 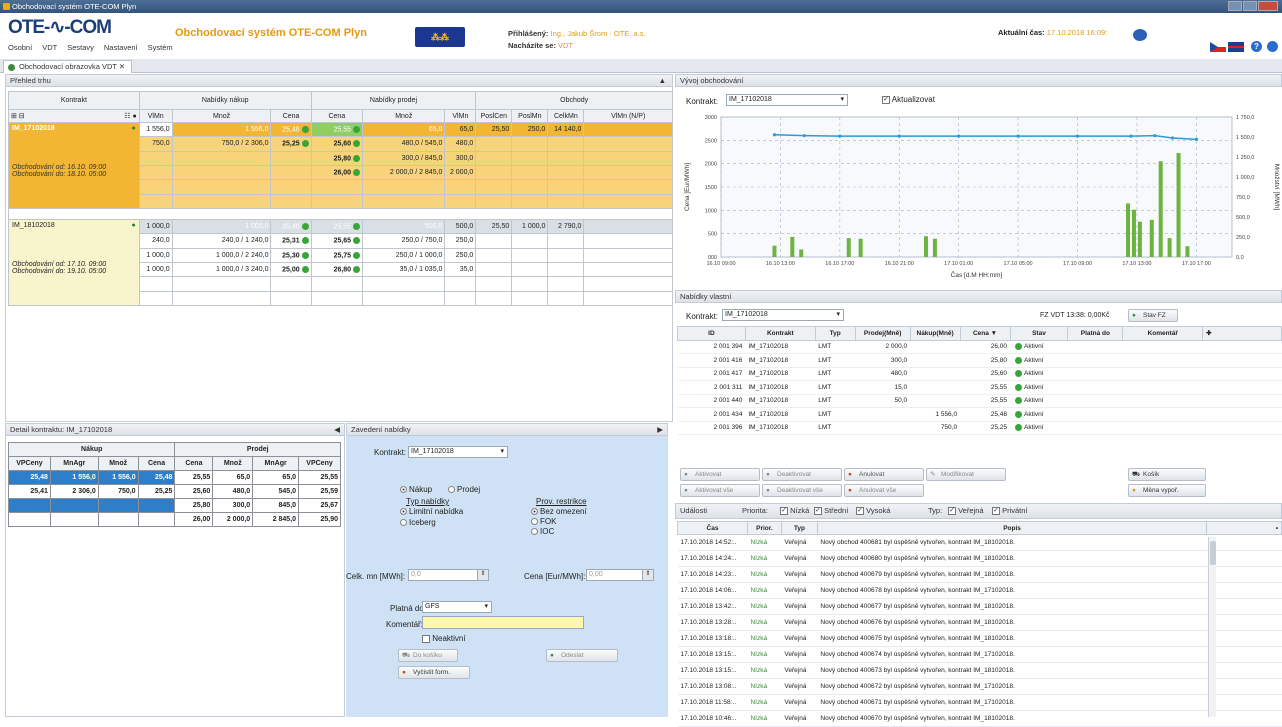 I want to click on col-add-icon: ✚, so click(x=1242, y=333).